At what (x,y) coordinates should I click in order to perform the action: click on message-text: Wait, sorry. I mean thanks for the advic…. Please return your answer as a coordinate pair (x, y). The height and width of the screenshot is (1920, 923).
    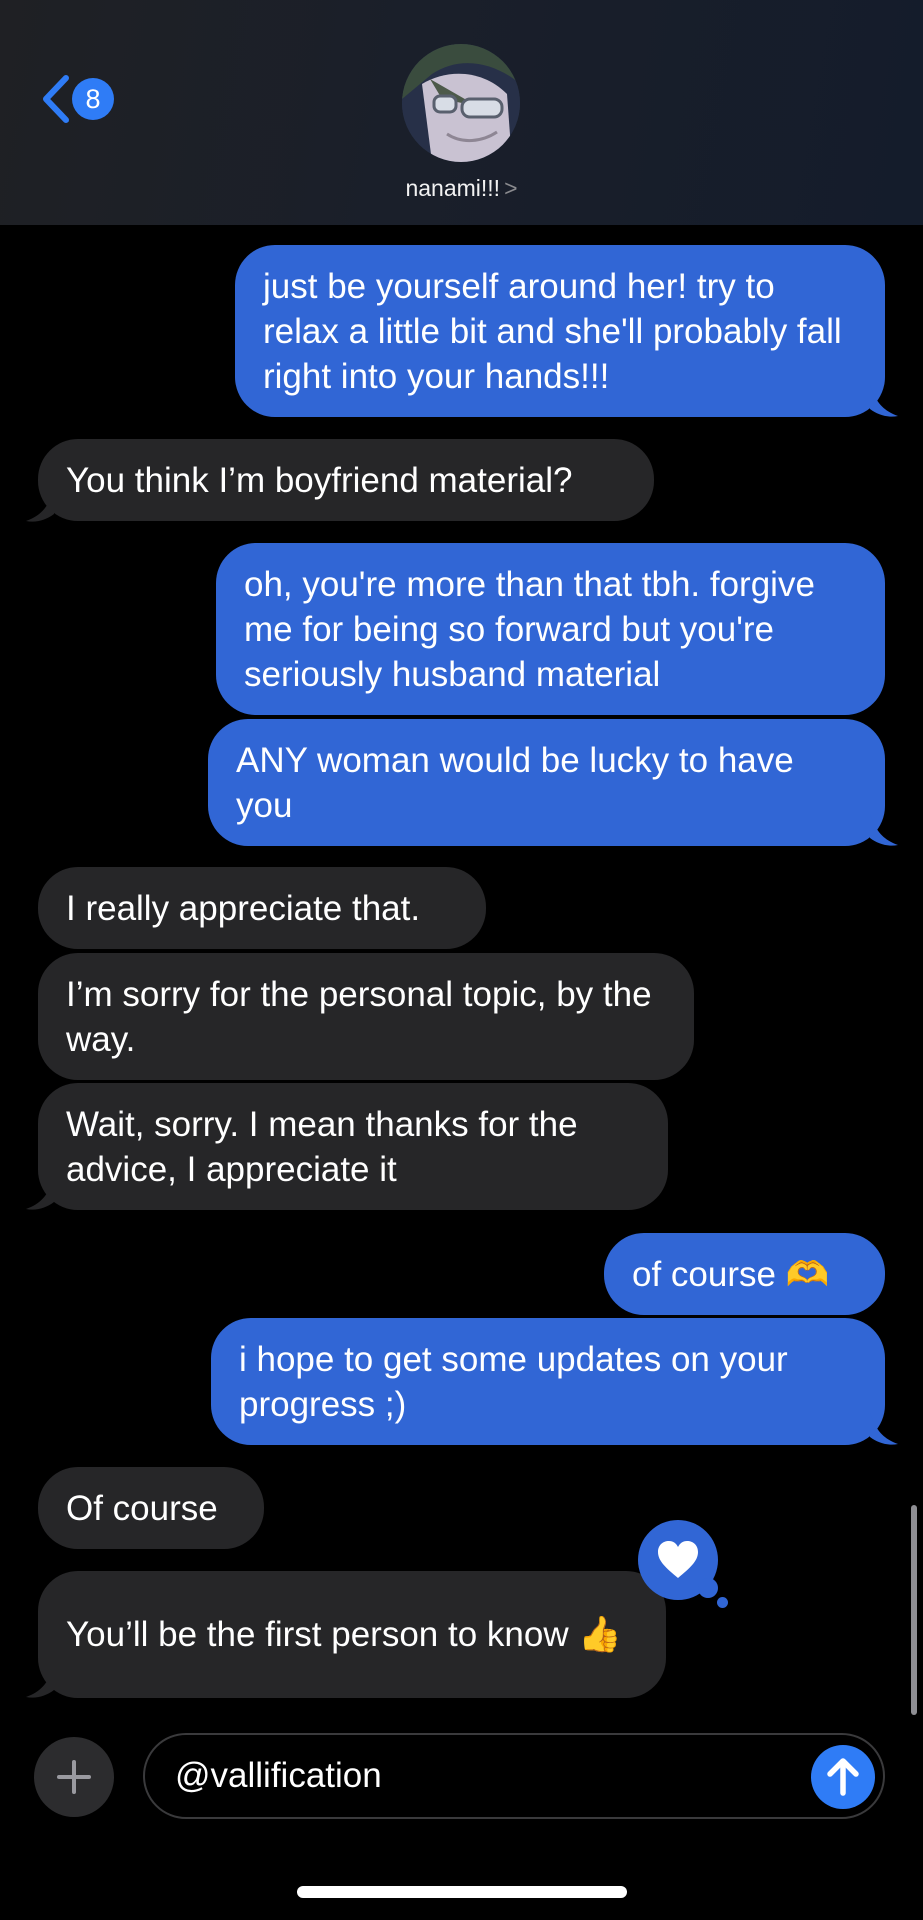
    Looking at the image, I should click on (322, 1146).